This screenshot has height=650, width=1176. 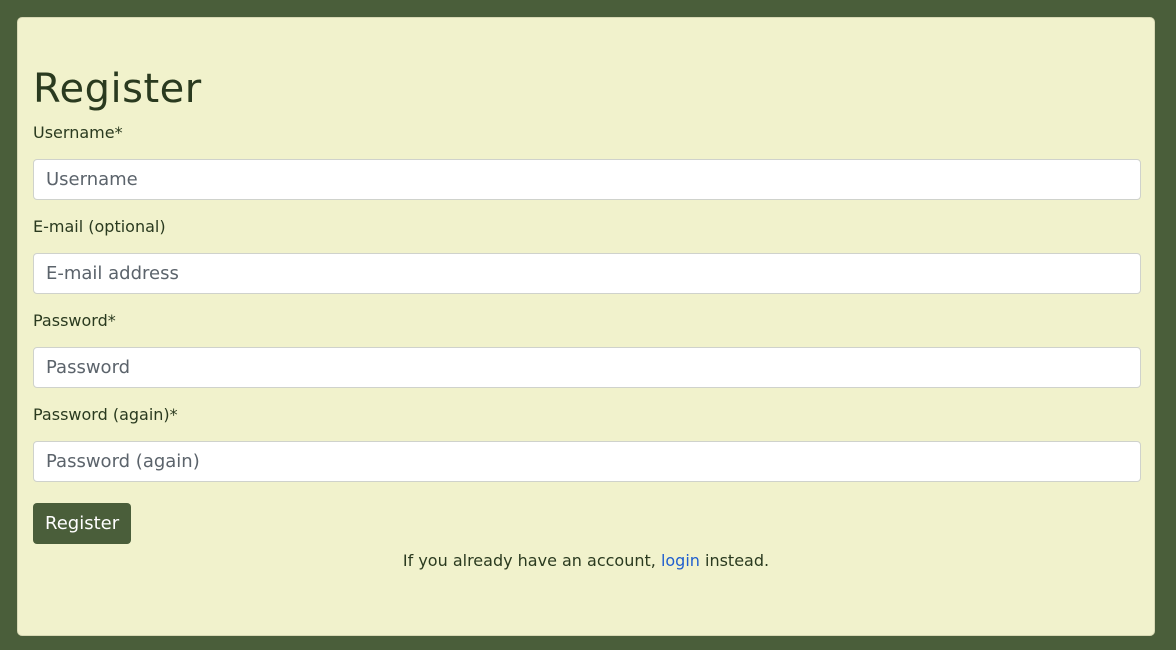 What do you see at coordinates (105, 414) in the screenshot?
I see `password-again-label: Password (again)*` at bounding box center [105, 414].